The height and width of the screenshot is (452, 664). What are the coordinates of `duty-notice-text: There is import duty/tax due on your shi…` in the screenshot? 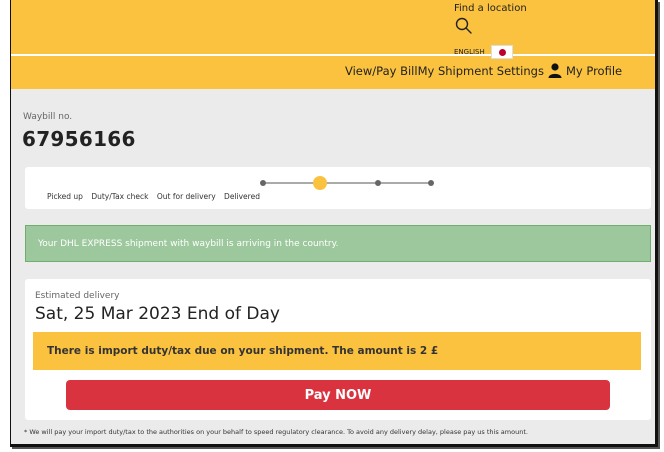 It's located at (243, 351).